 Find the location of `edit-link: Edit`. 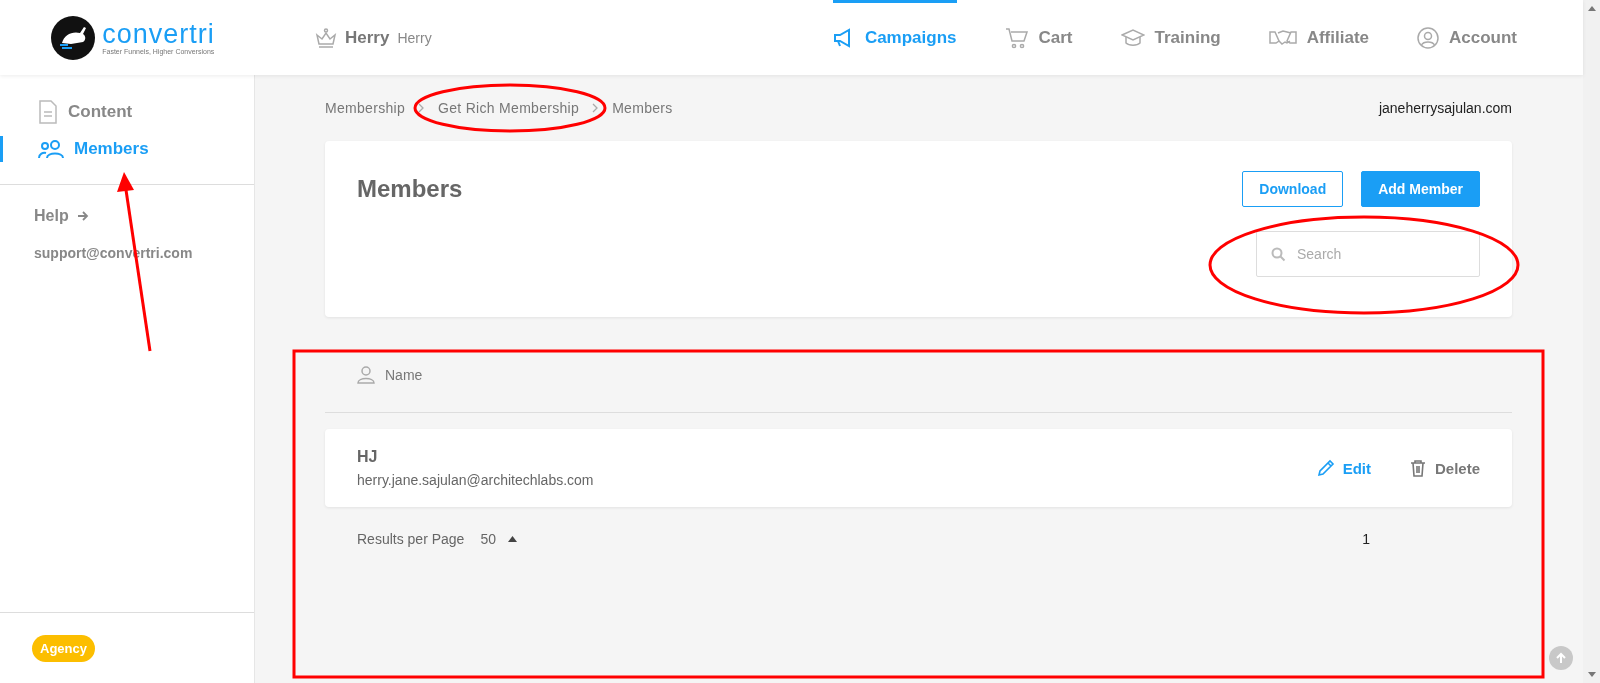

edit-link: Edit is located at coordinates (1343, 468).